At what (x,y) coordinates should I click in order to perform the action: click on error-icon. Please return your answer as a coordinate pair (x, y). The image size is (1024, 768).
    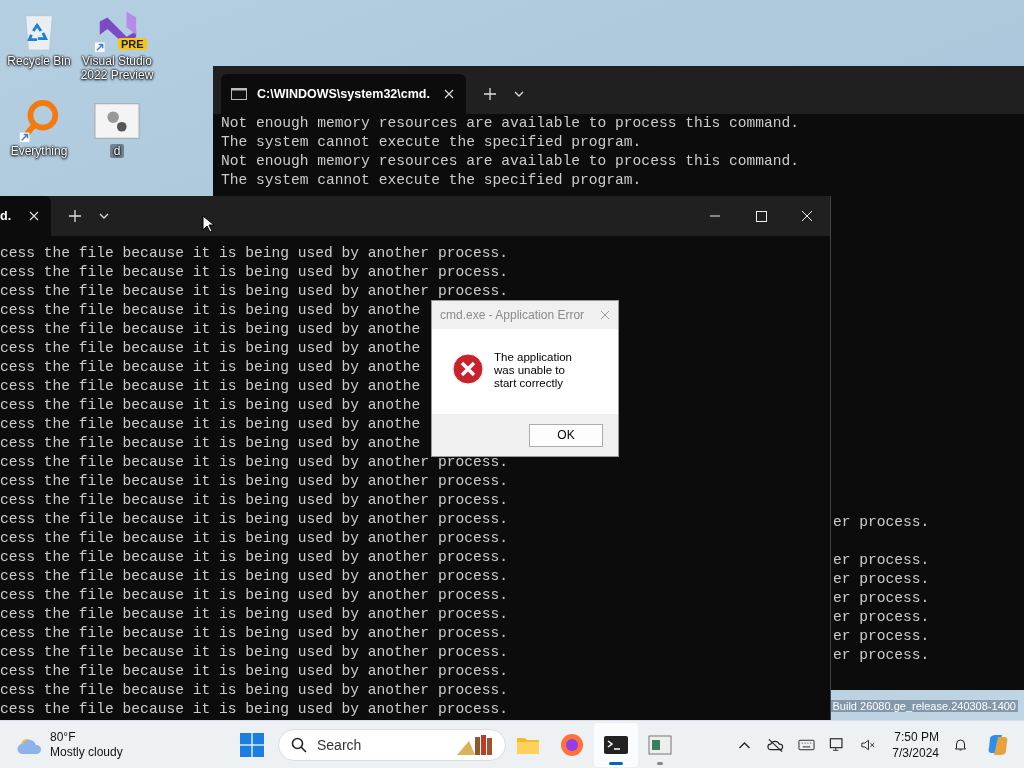
    Looking at the image, I should click on (468, 369).